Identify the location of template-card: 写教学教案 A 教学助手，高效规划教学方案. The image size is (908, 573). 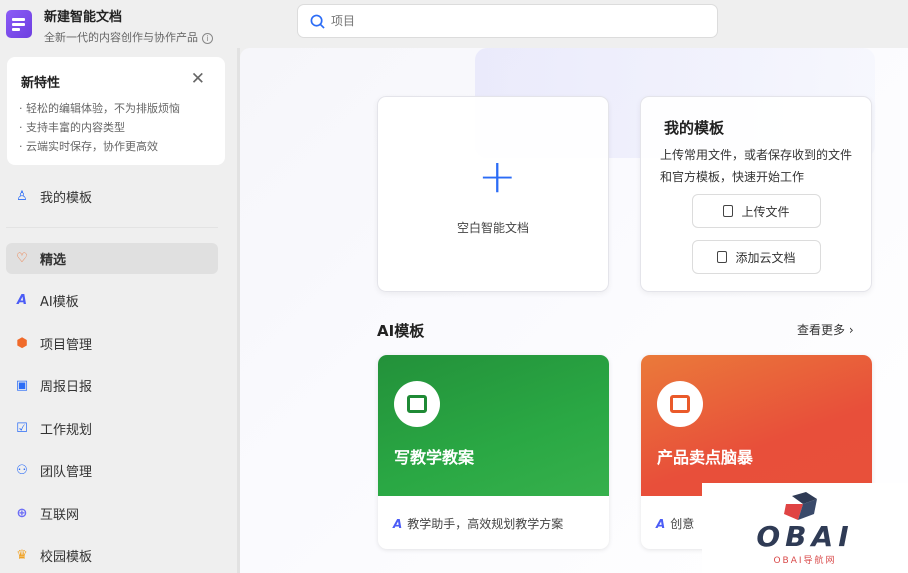
(493, 452).